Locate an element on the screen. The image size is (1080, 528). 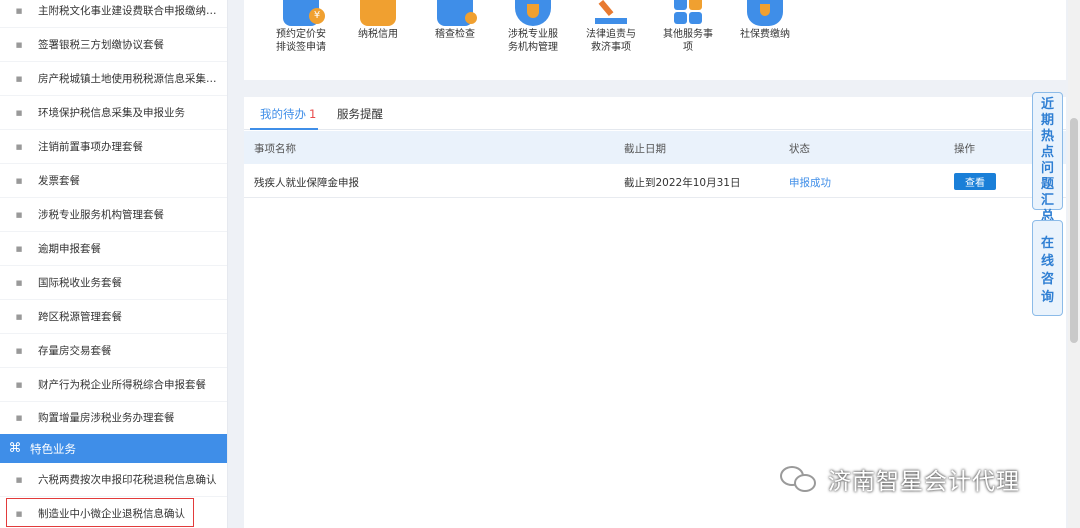
view-button: 查看 is located at coordinates (975, 181).